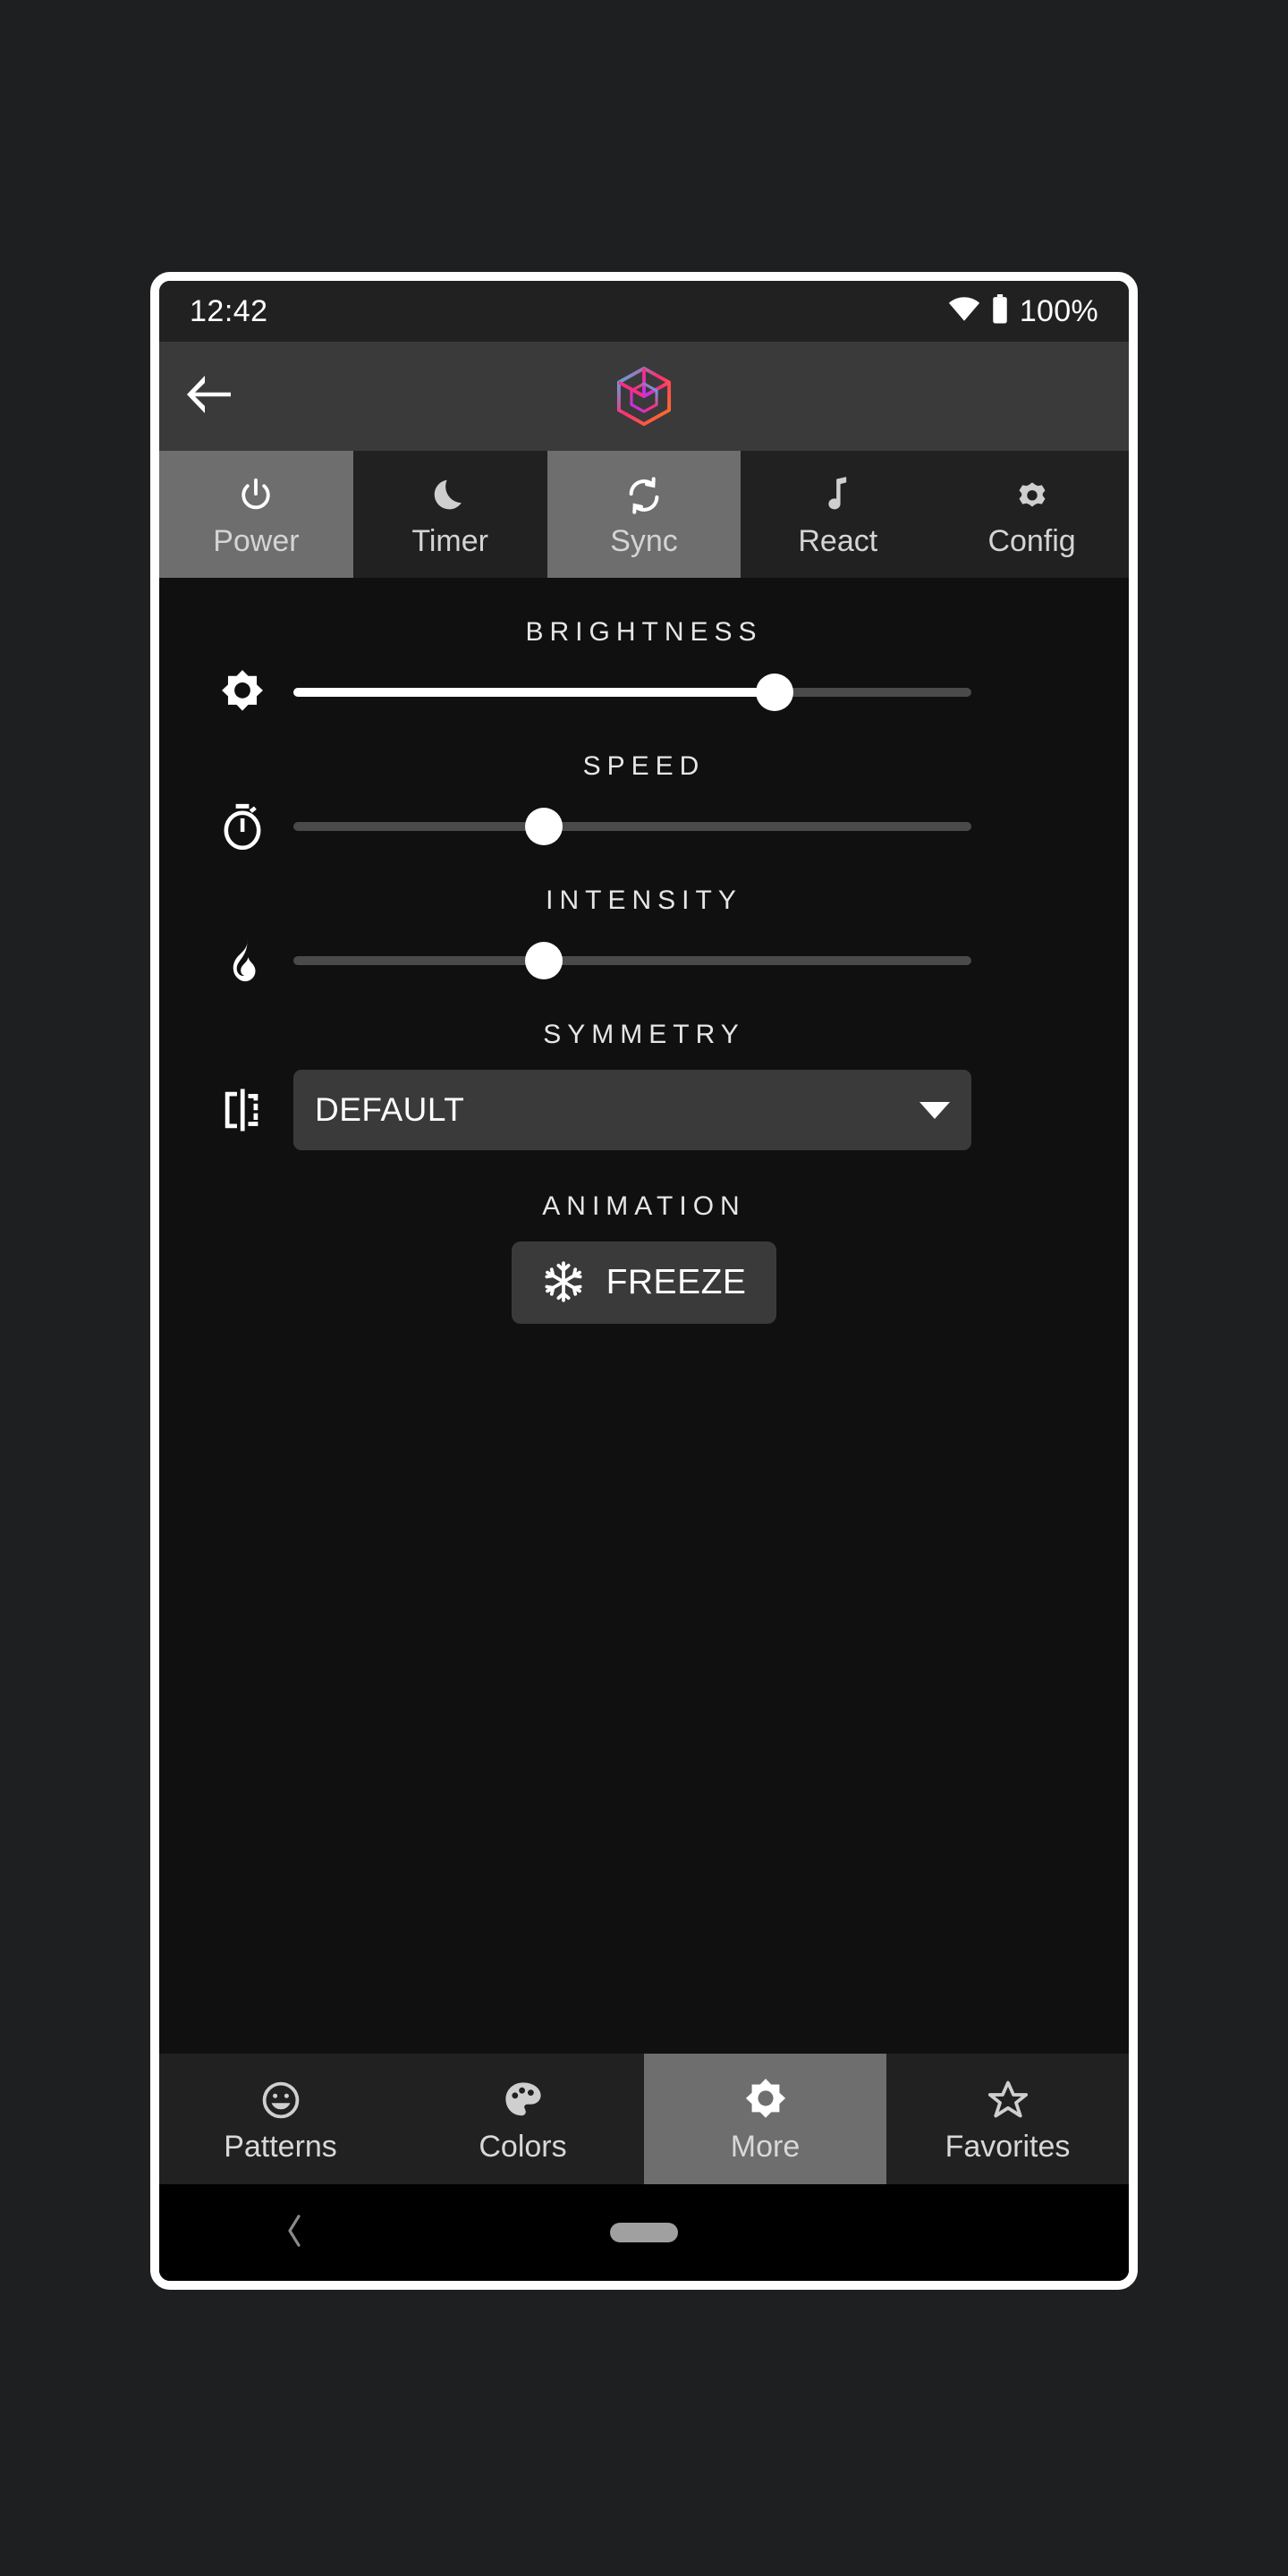  I want to click on tab-config: Config, so click(1032, 514).